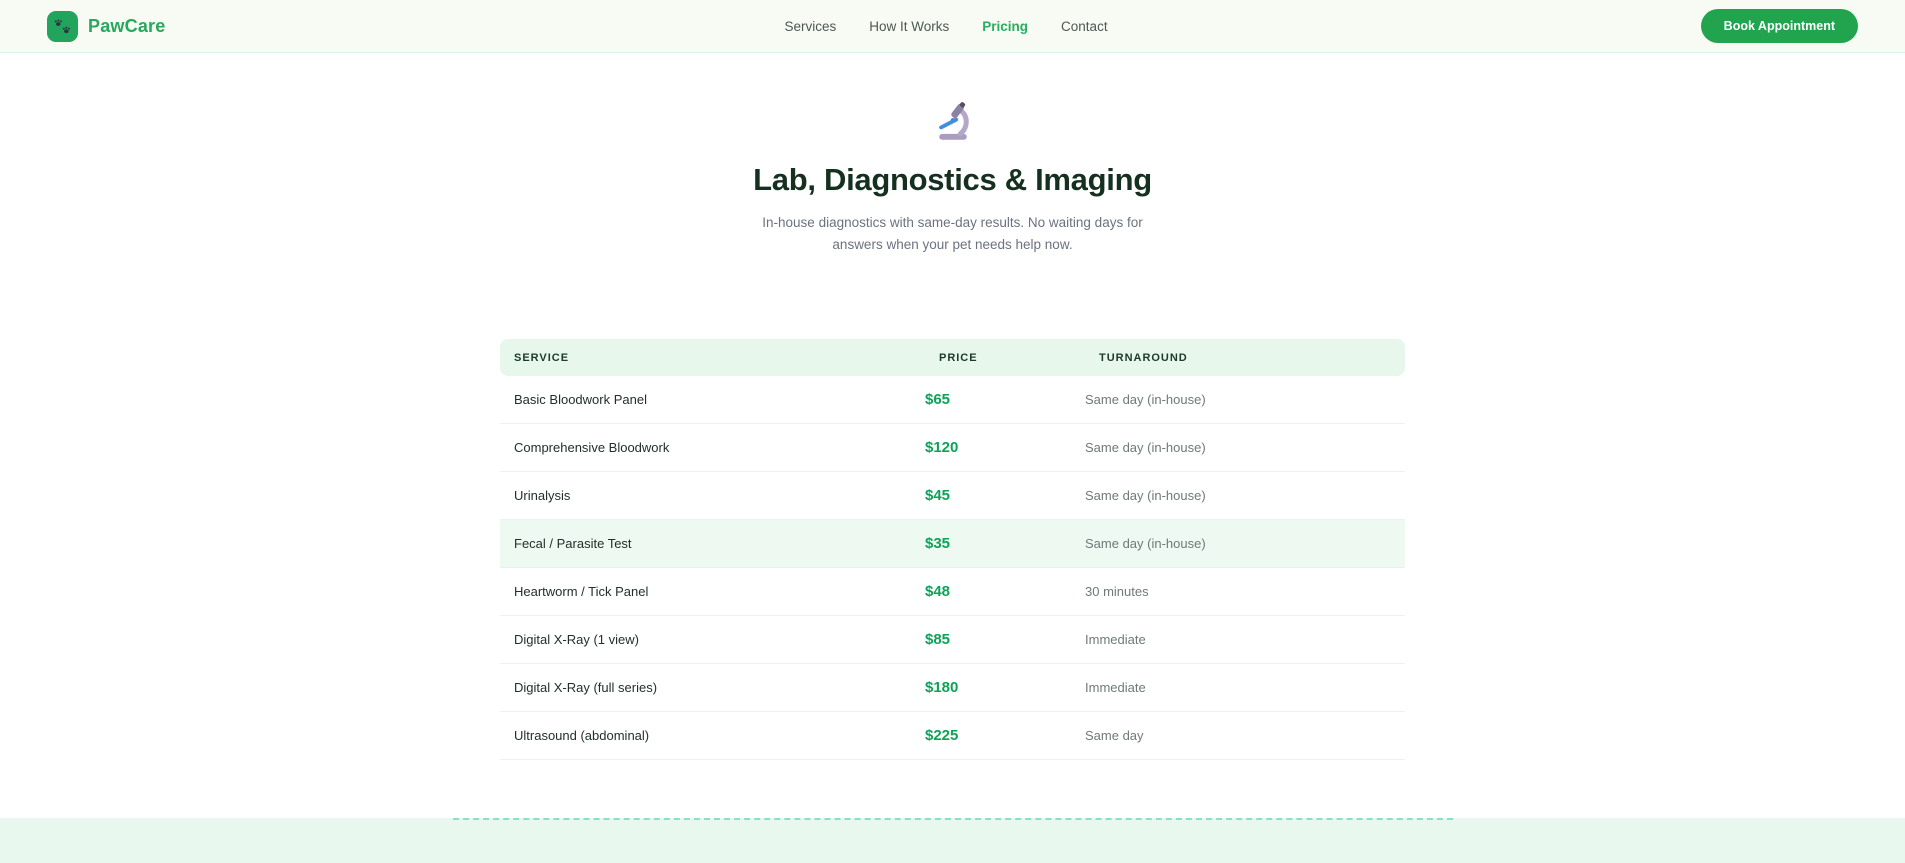 Image resolution: width=1905 pixels, height=863 pixels. Describe the element at coordinates (953, 121) in the screenshot. I see `microscope-icon` at that location.